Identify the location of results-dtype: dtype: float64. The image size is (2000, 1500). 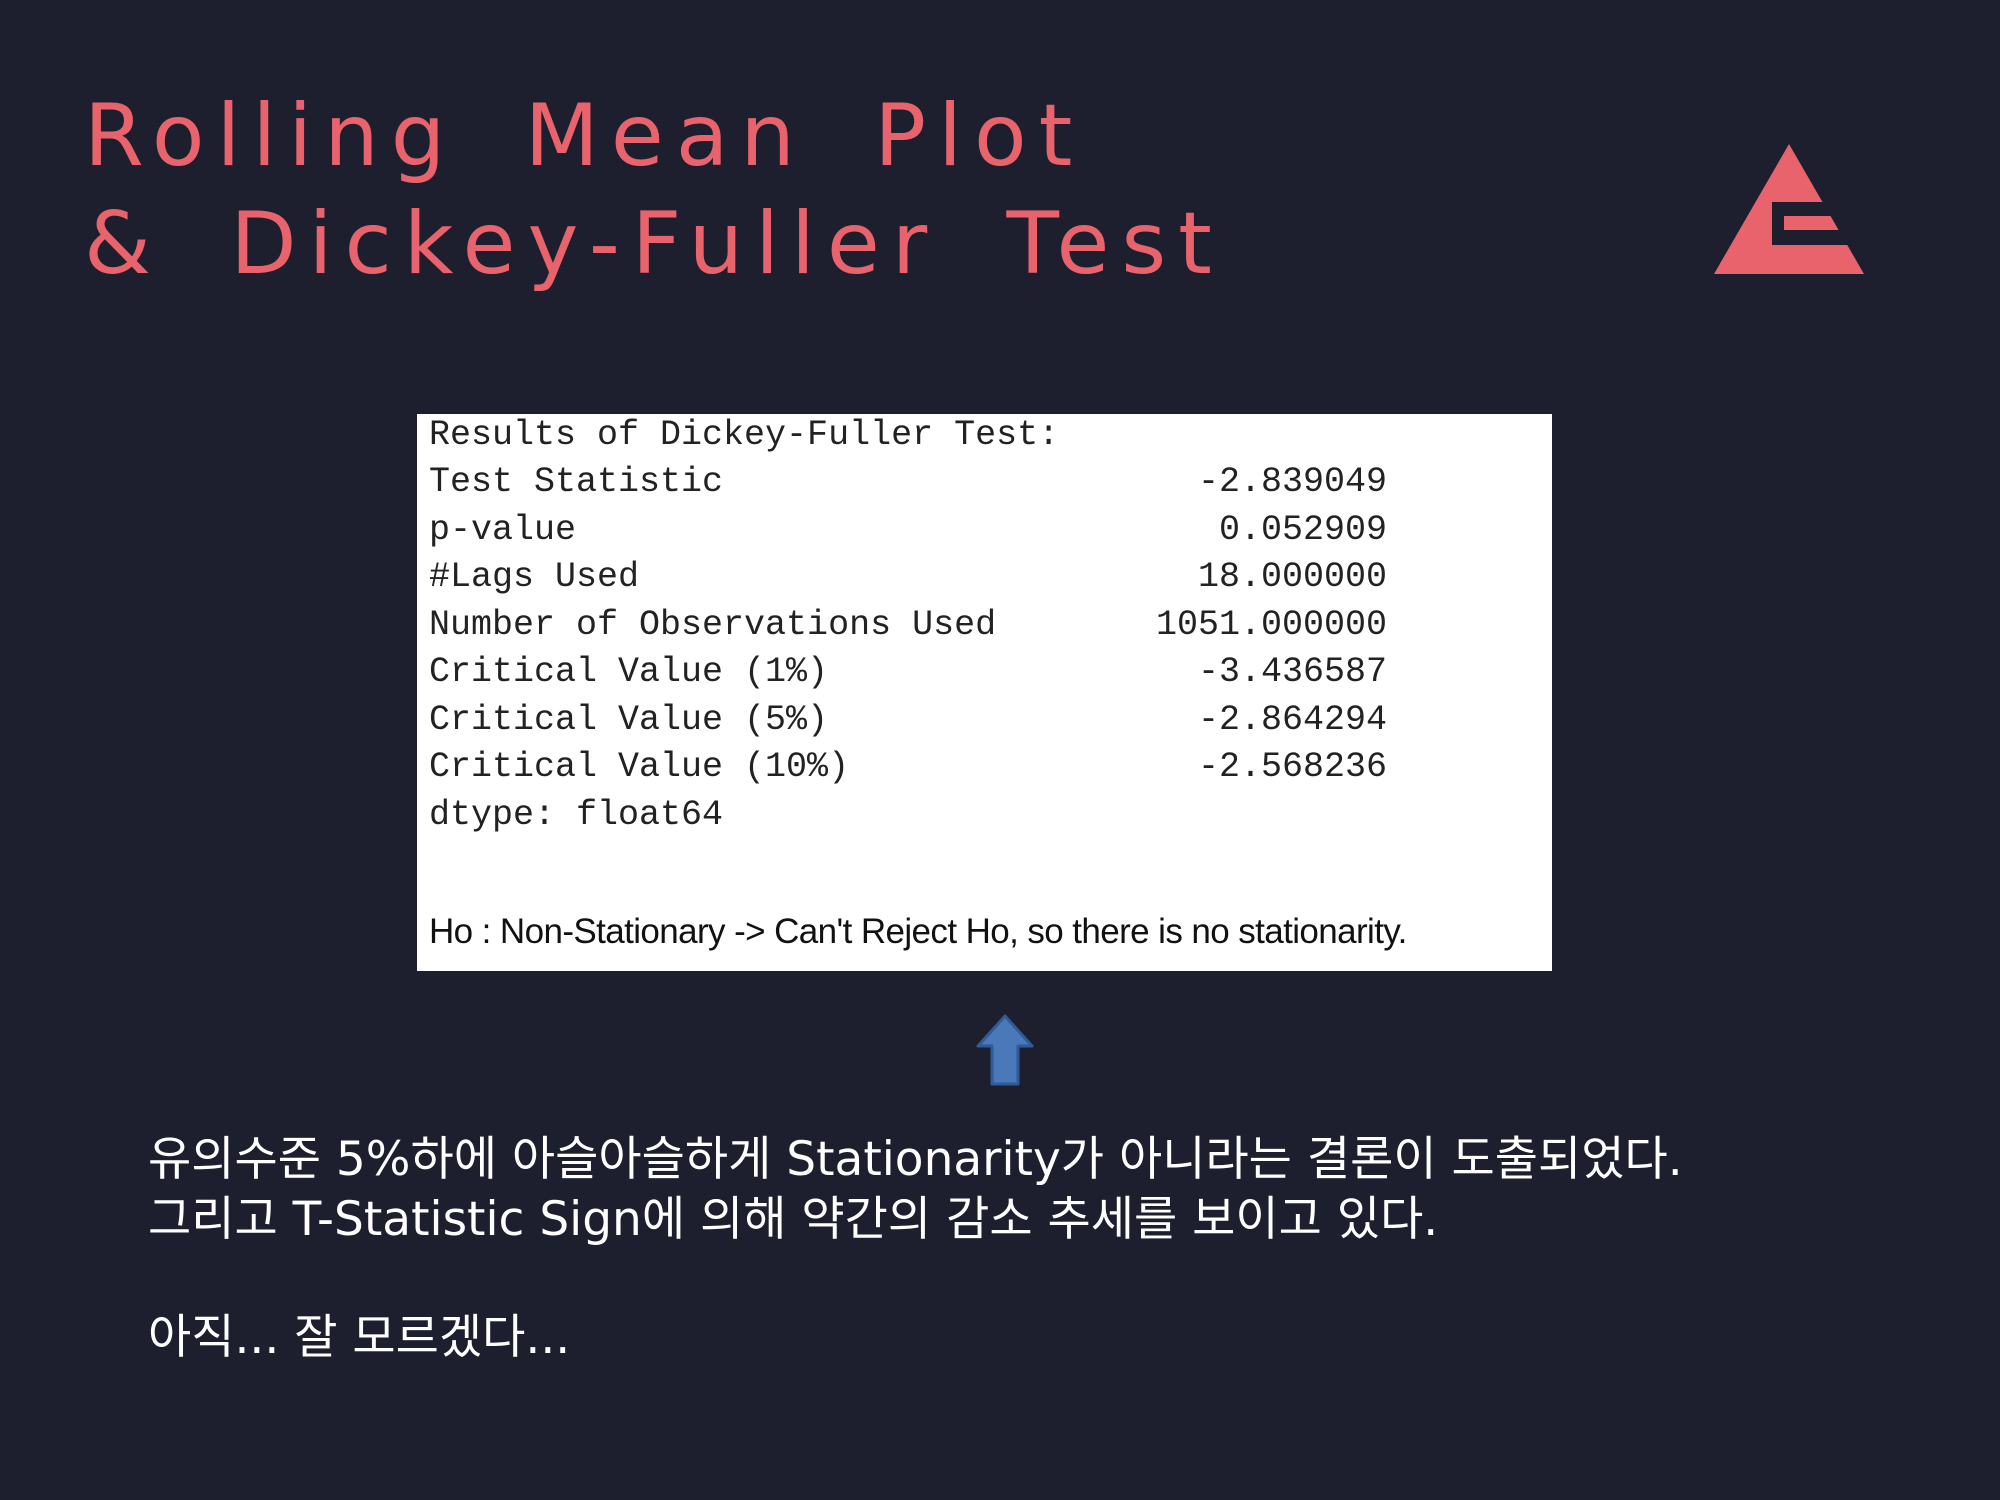
(576, 814).